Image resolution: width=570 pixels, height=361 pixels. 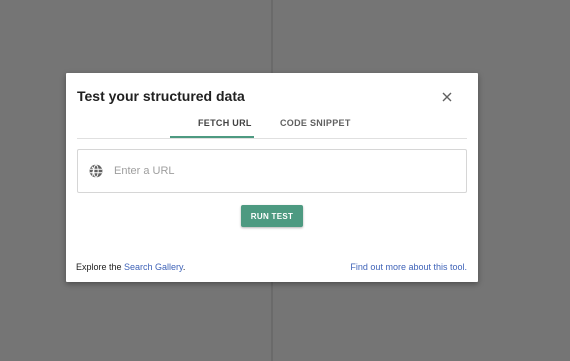 I want to click on explore-suffix: ., so click(x=184, y=267).